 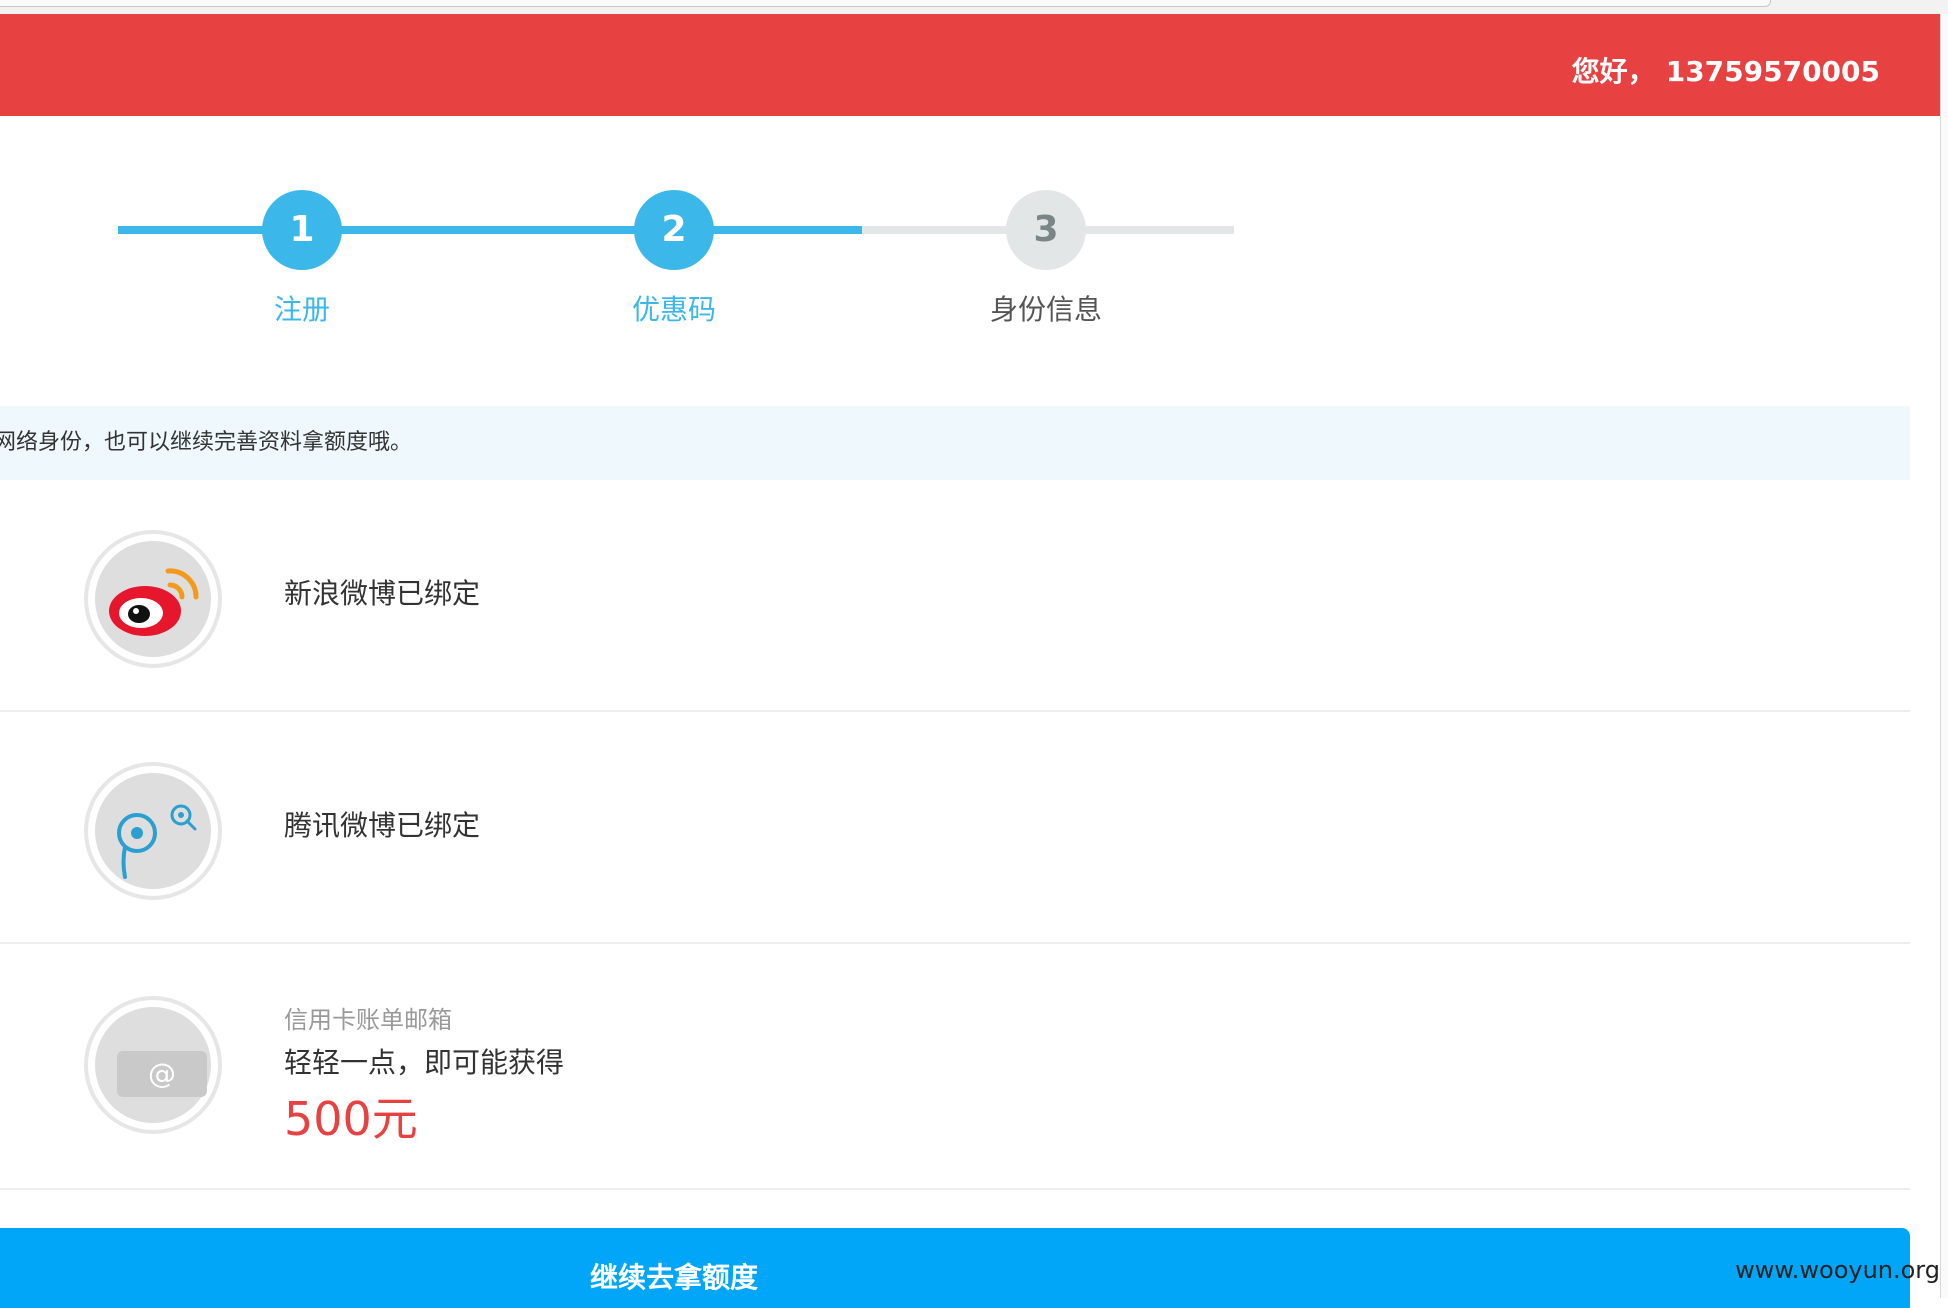 What do you see at coordinates (206, 442) in the screenshot?
I see `info-banner-text: 网络身份，也可以继续完善资料拿额度哦。` at bounding box center [206, 442].